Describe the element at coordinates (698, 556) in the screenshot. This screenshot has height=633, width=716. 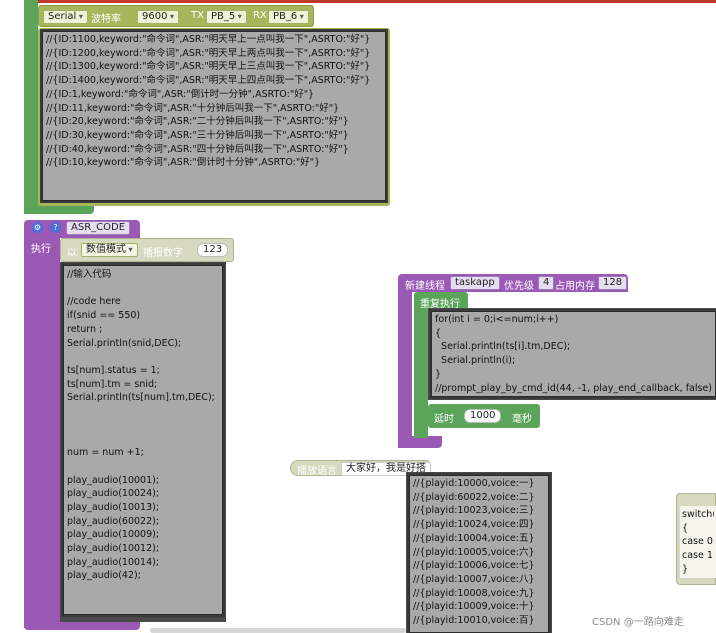
I see `switch-code-line: case 1:` at that location.